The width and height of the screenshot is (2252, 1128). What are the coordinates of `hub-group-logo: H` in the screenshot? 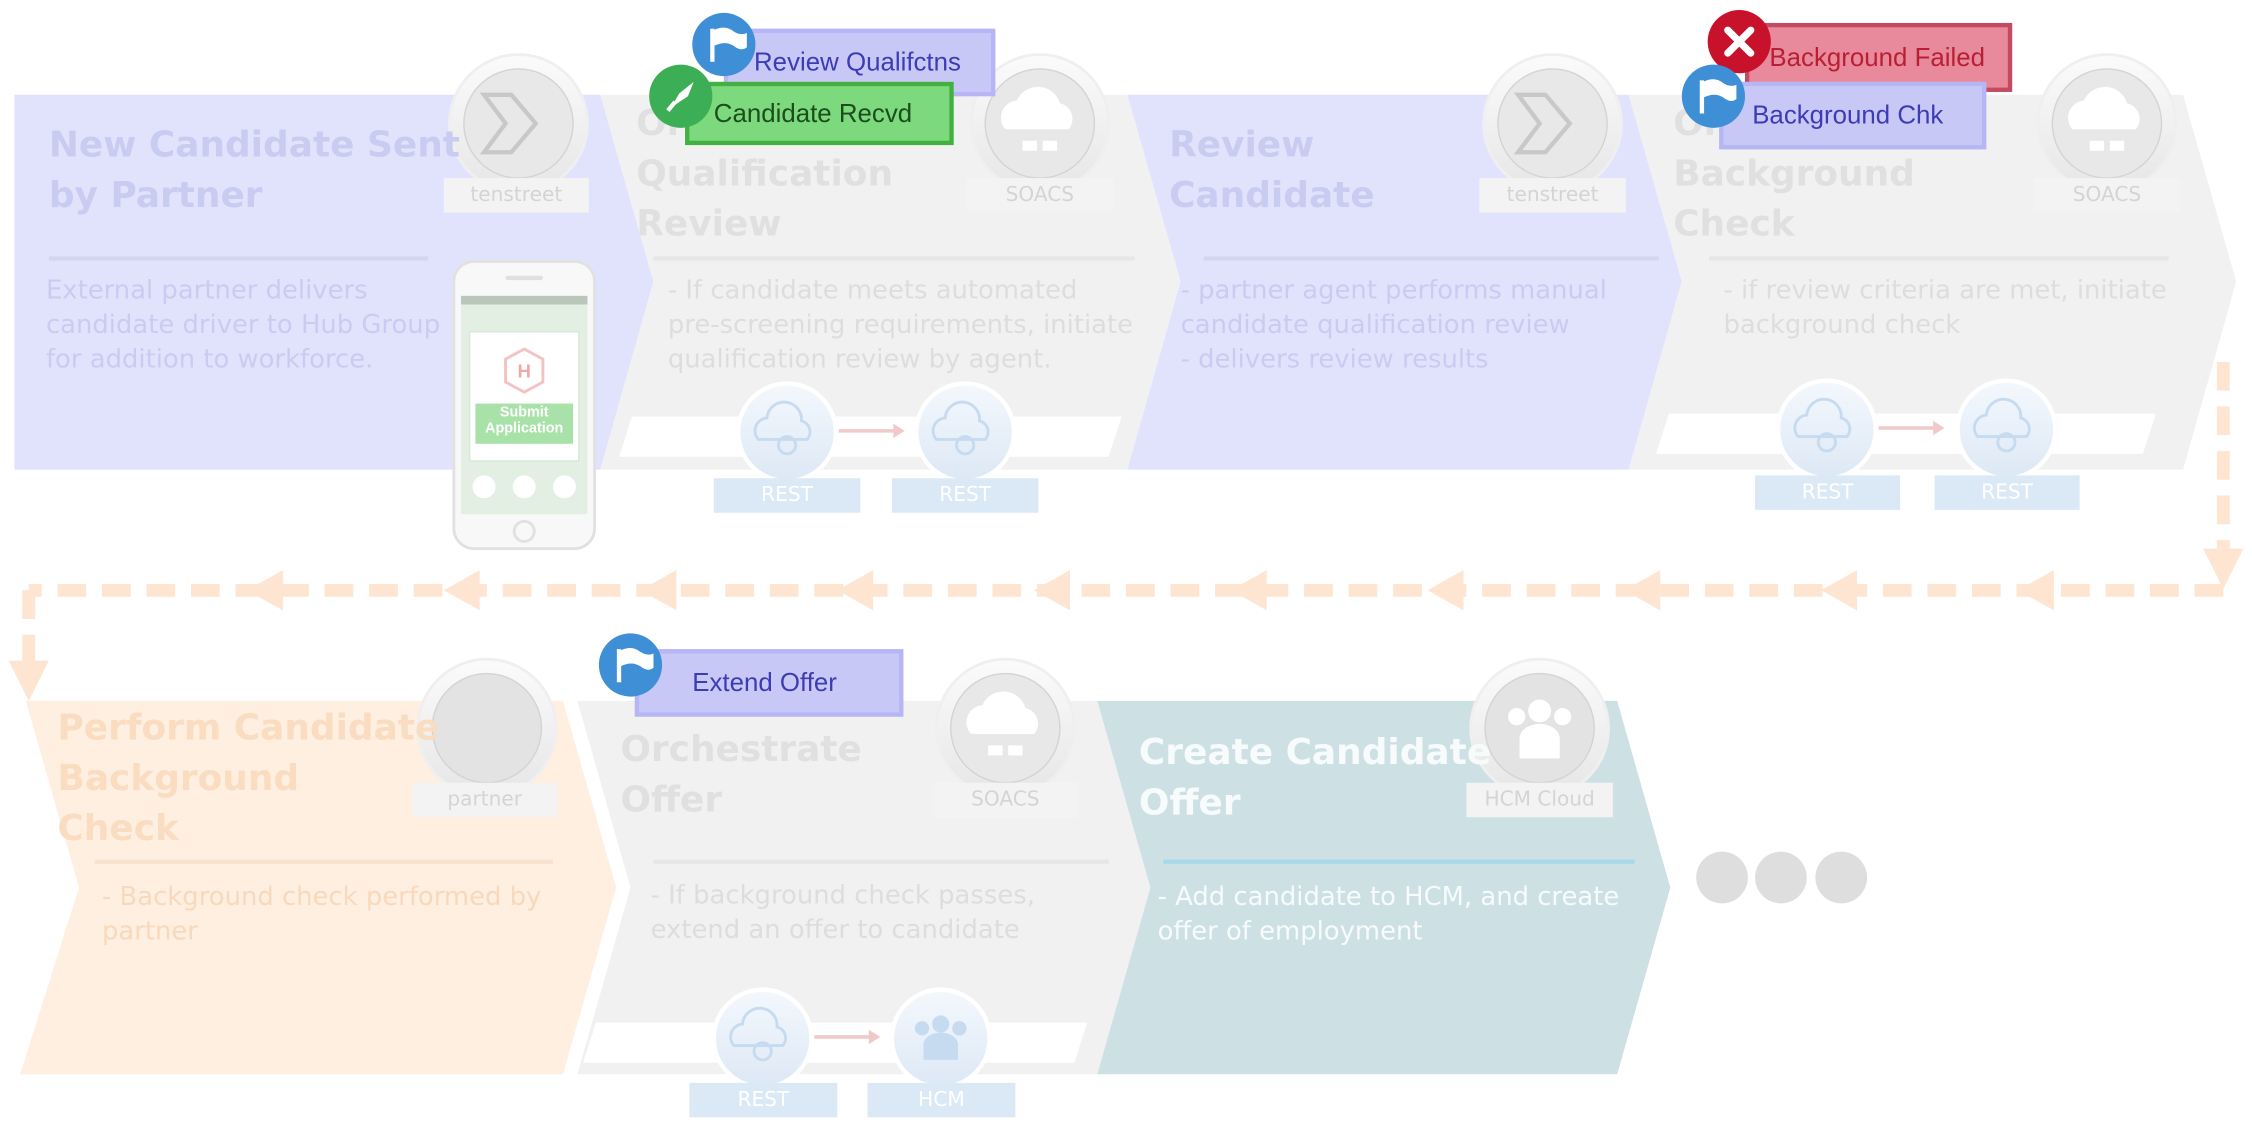 It's located at (523, 371).